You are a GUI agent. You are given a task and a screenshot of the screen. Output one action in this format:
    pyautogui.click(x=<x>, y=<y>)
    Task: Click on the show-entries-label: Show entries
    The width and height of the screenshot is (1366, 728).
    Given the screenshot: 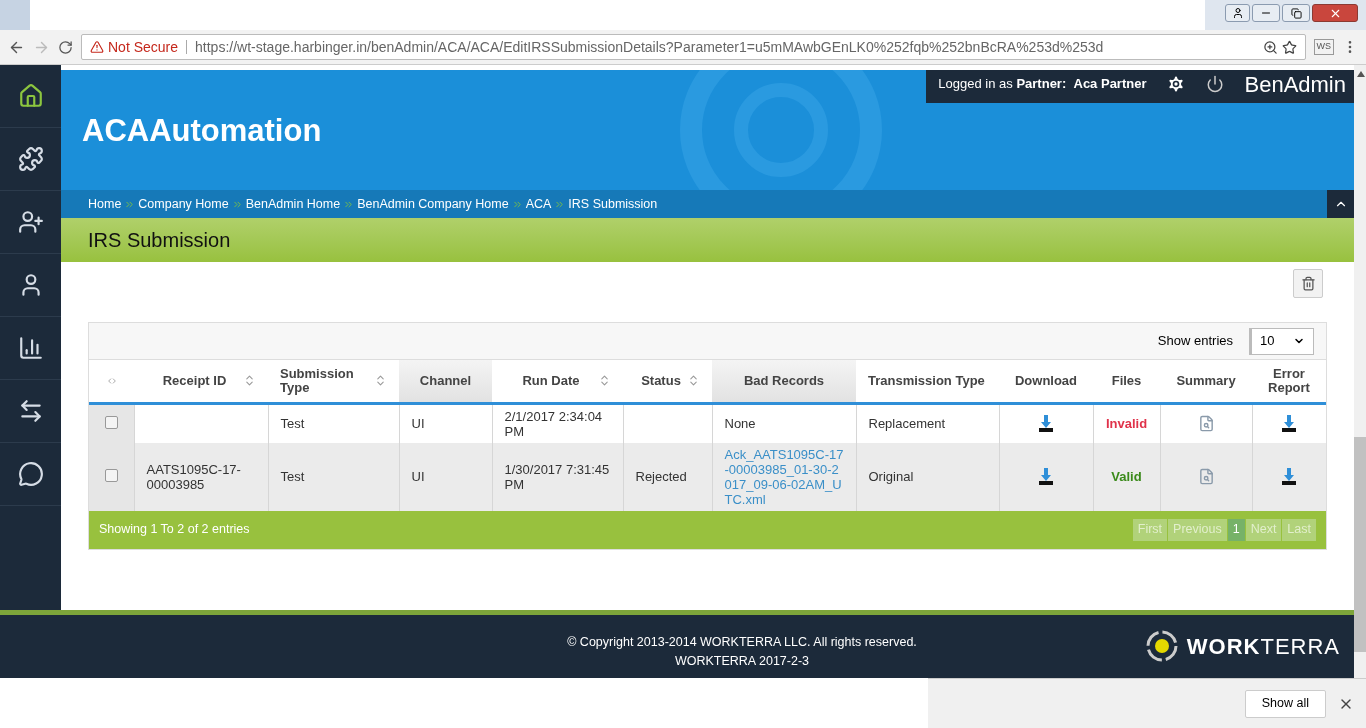 What is the action you would take?
    pyautogui.click(x=1195, y=341)
    